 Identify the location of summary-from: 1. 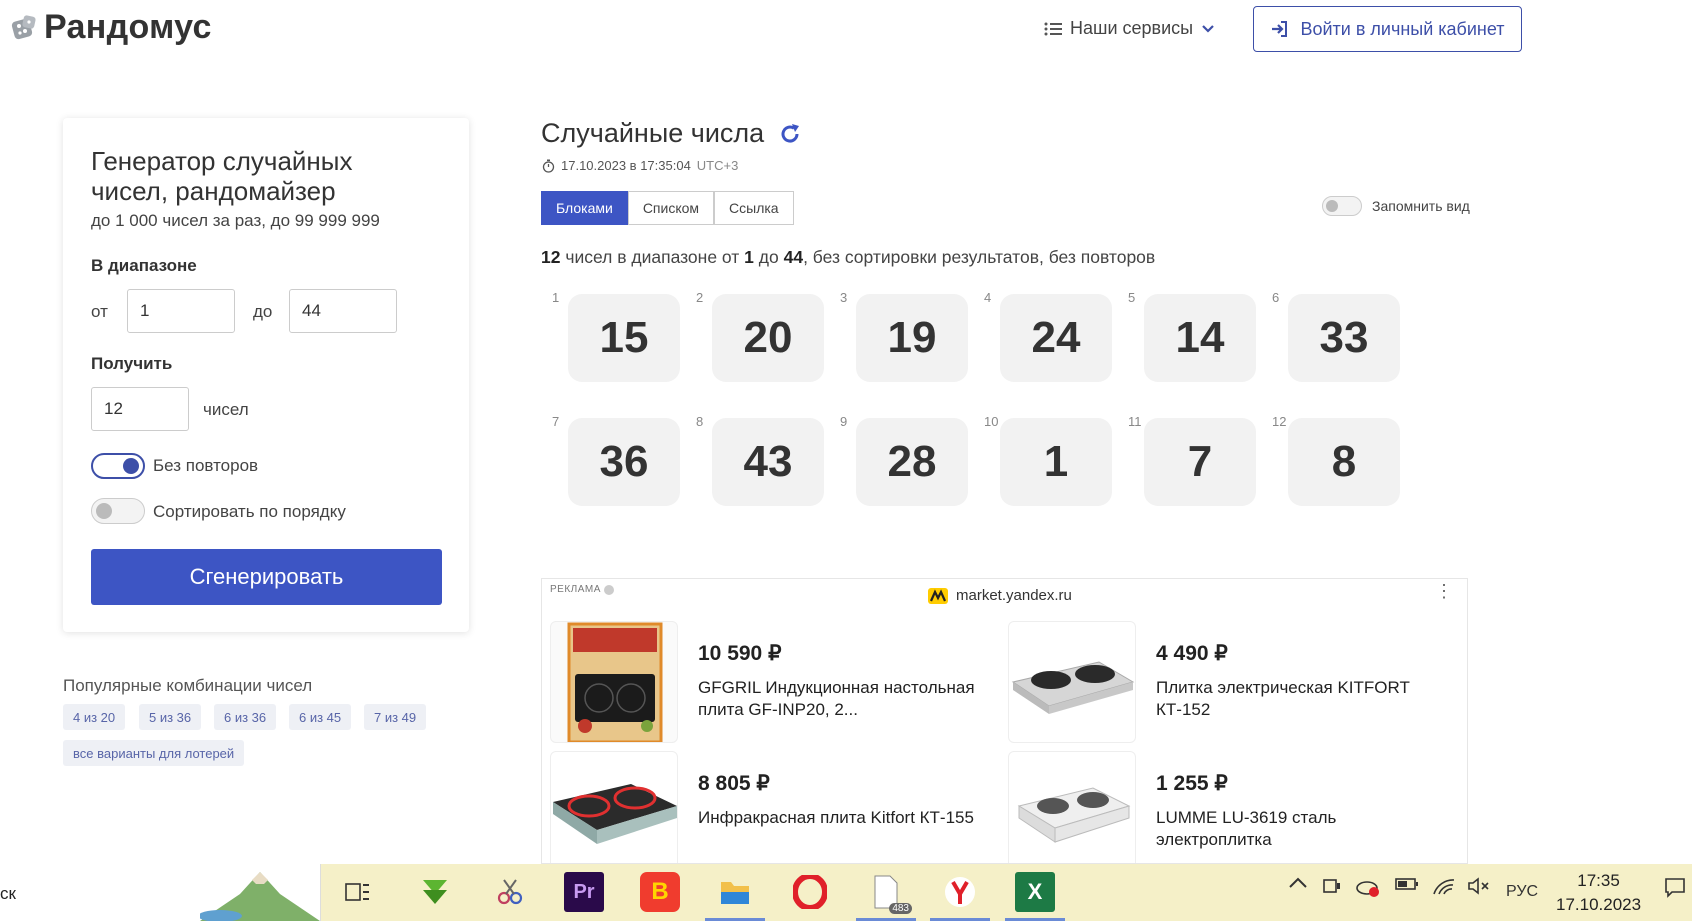
(749, 257).